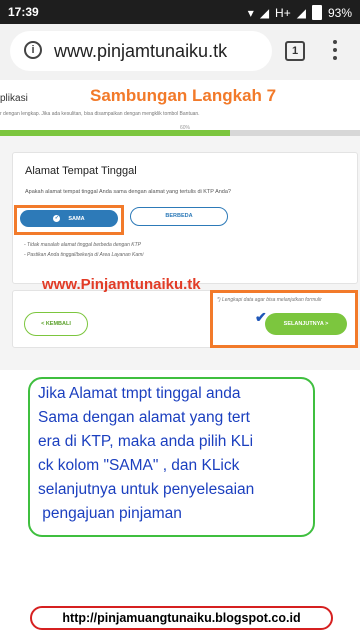  What do you see at coordinates (335, 50) in the screenshot?
I see `overflow-menu-icon` at bounding box center [335, 50].